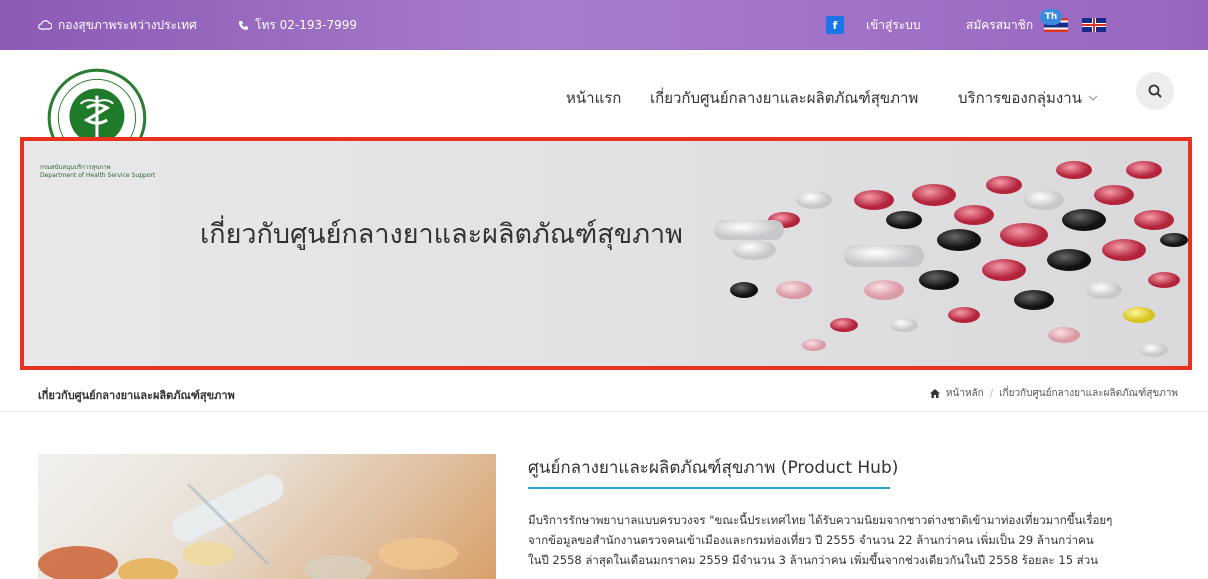  I want to click on home-icon, so click(934, 393).